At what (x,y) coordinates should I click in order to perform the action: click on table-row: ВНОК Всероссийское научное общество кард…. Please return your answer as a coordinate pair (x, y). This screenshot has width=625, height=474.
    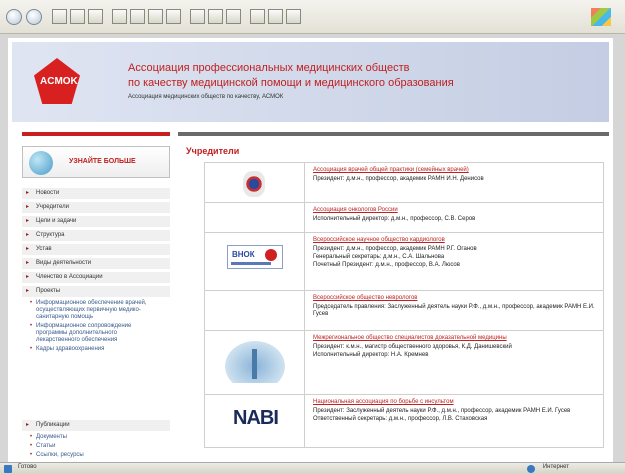
    Looking at the image, I should click on (404, 262).